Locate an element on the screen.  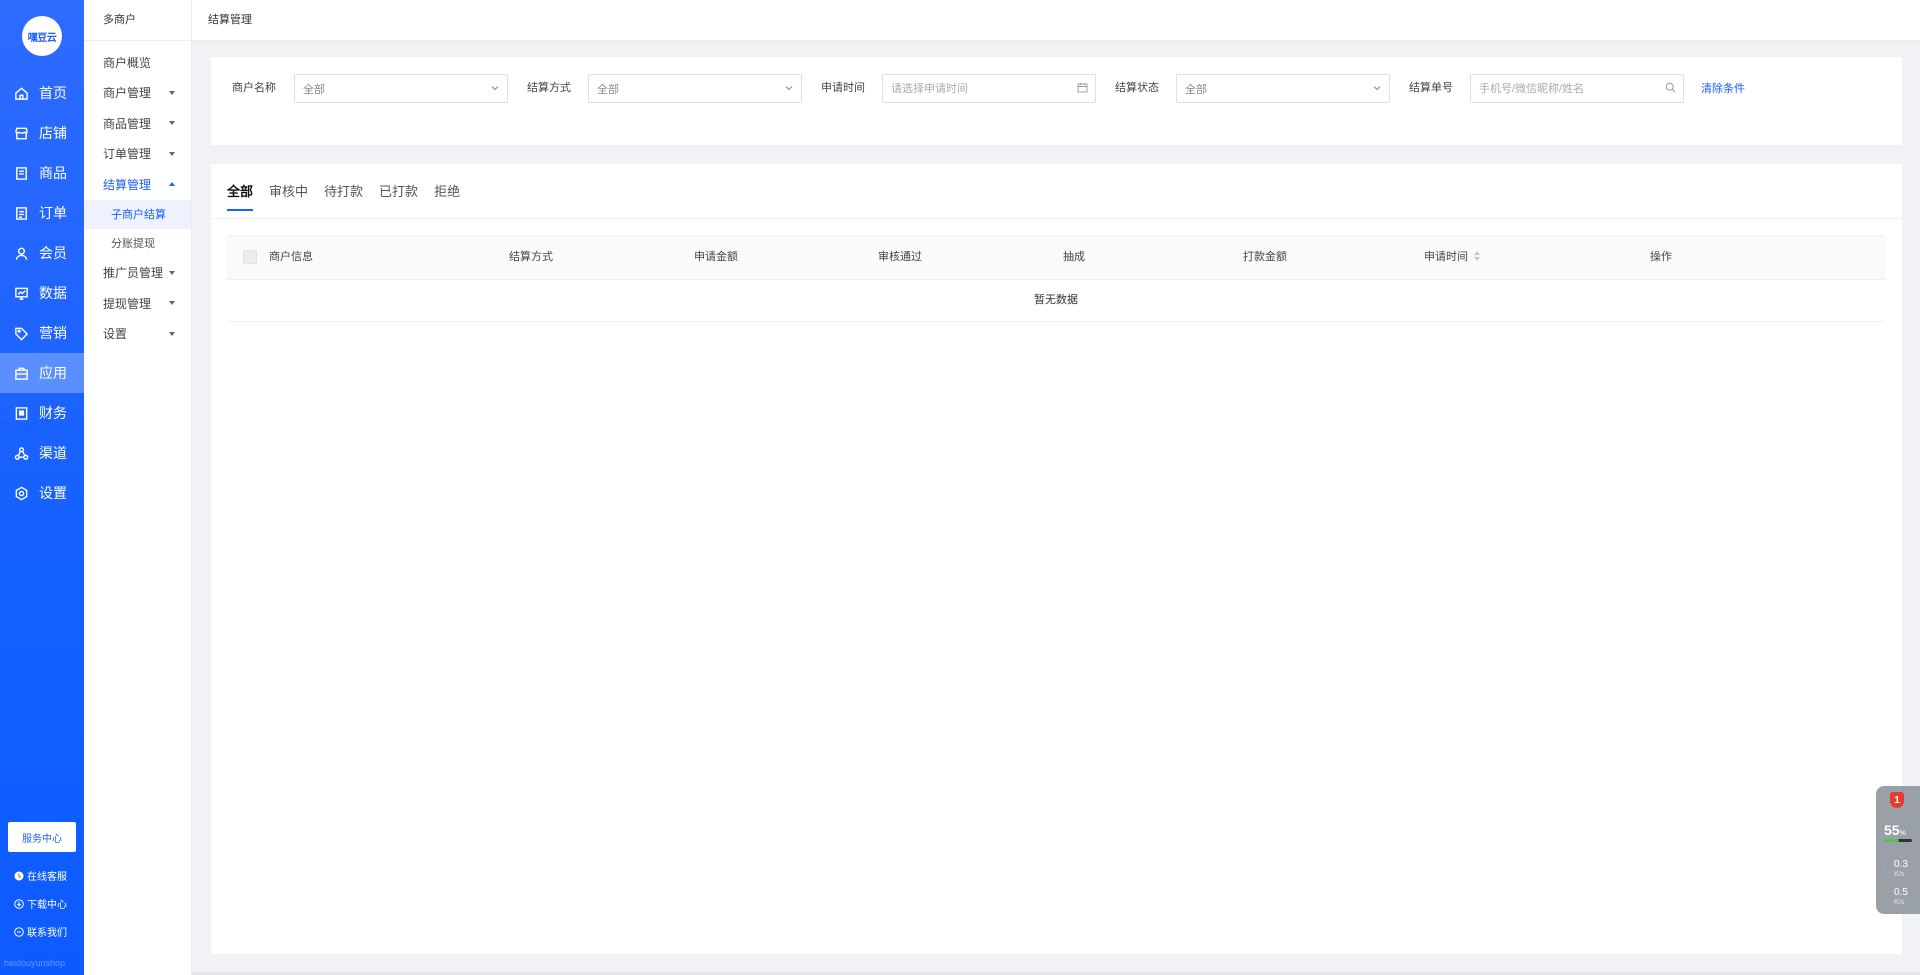
nav-item-member: 会员 is located at coordinates (42, 253).